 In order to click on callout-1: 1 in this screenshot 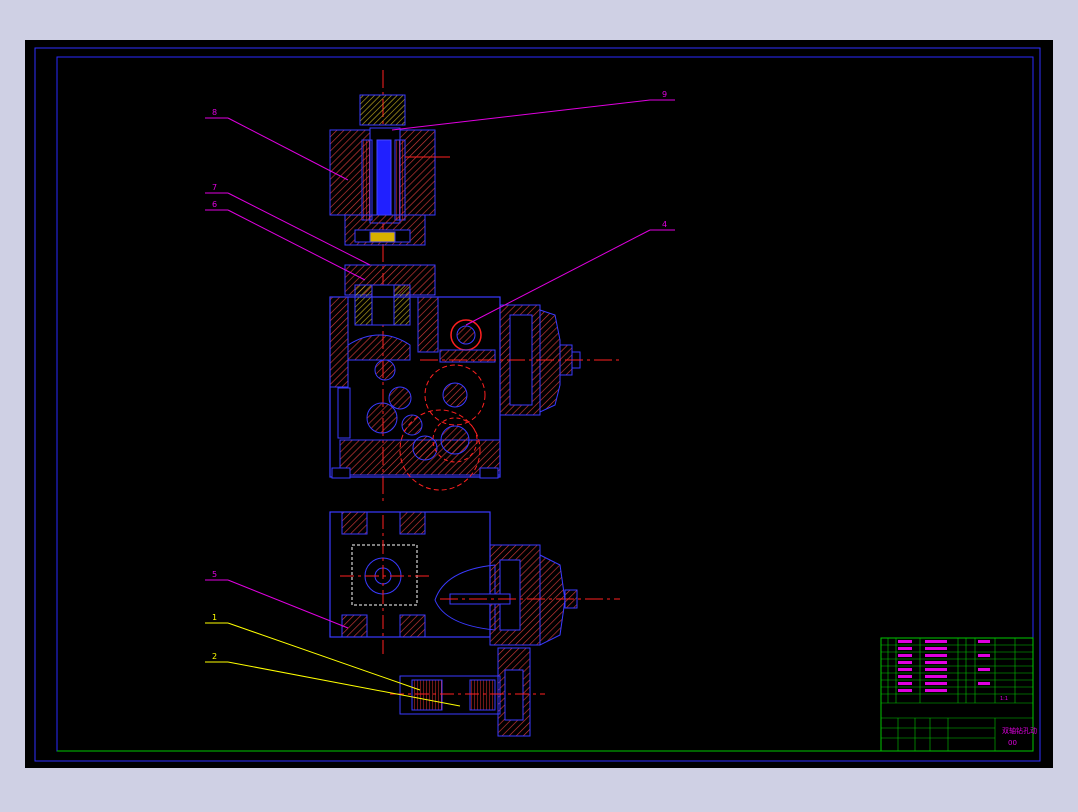, I will do `click(214, 617)`.